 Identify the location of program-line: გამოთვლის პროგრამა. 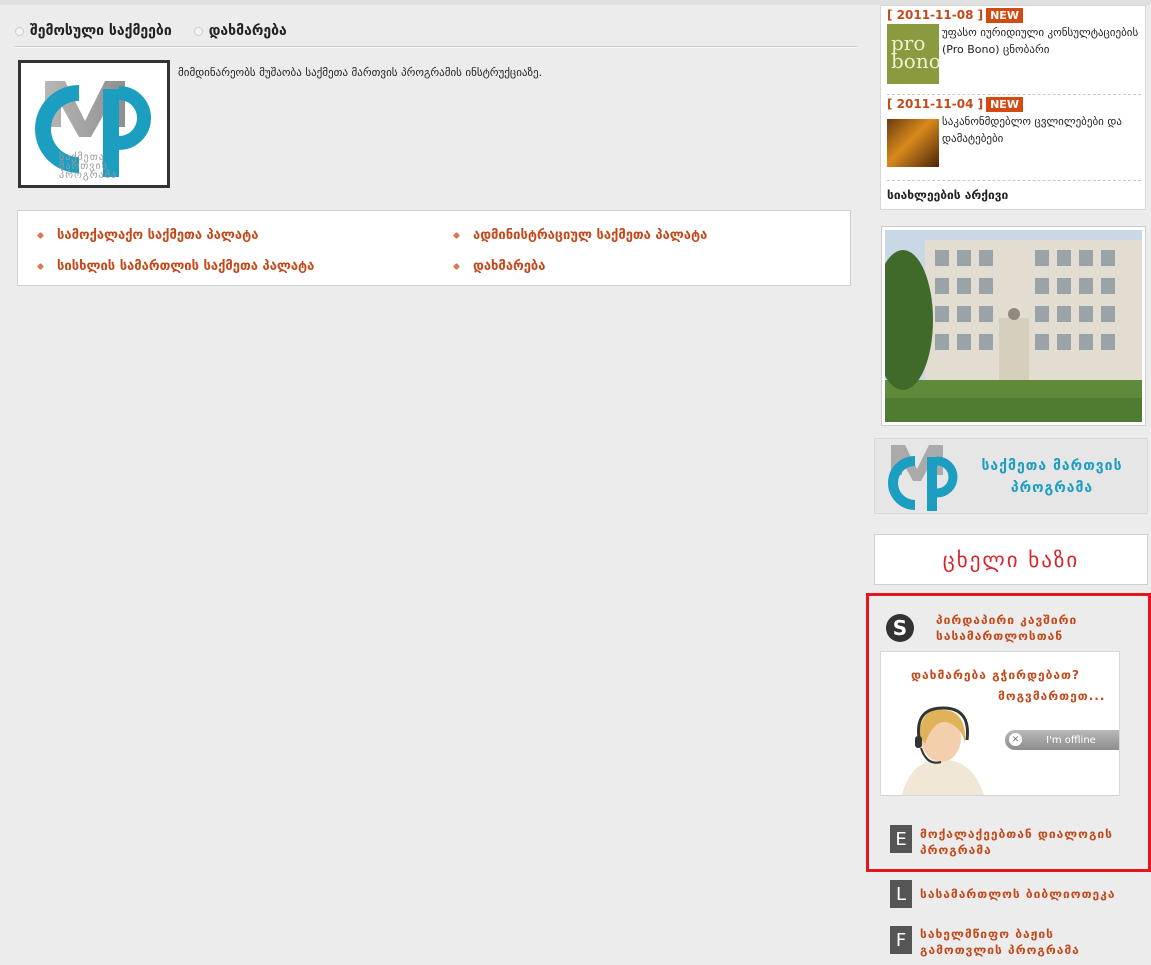
(1000, 950).